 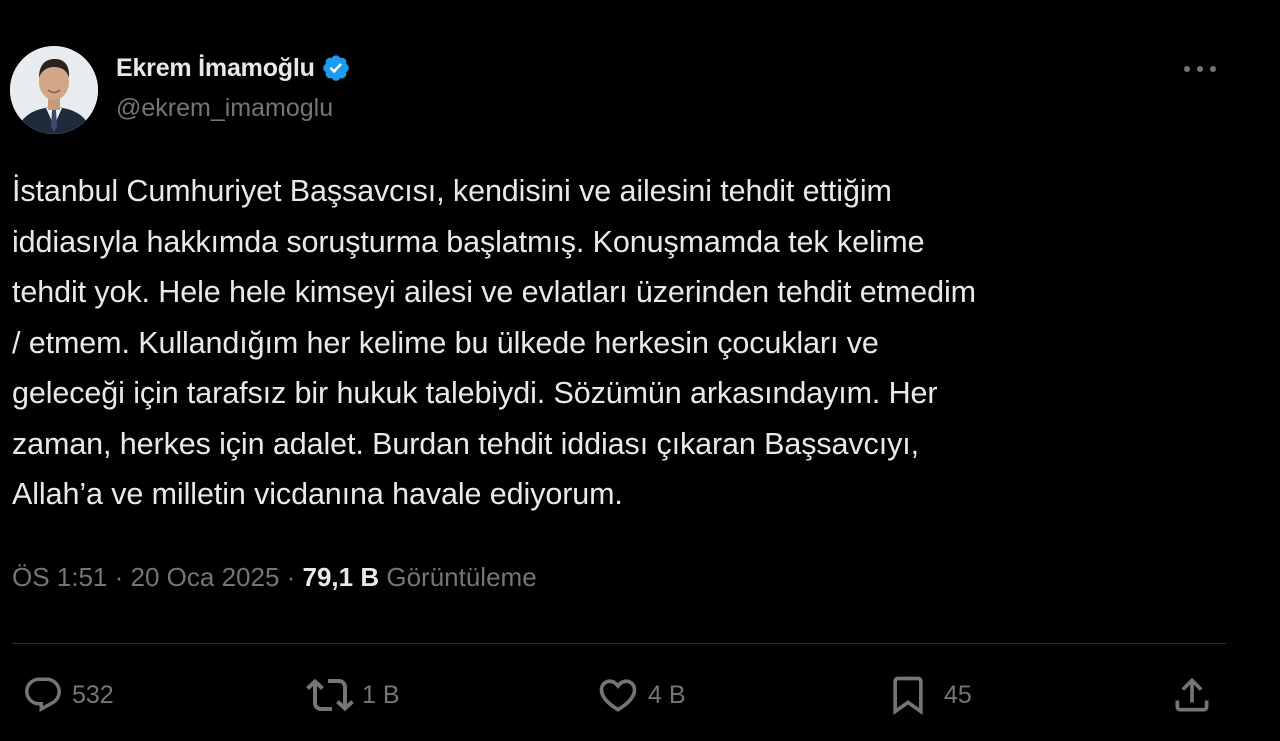 I want to click on bookmark-button: 45, so click(x=929, y=695).